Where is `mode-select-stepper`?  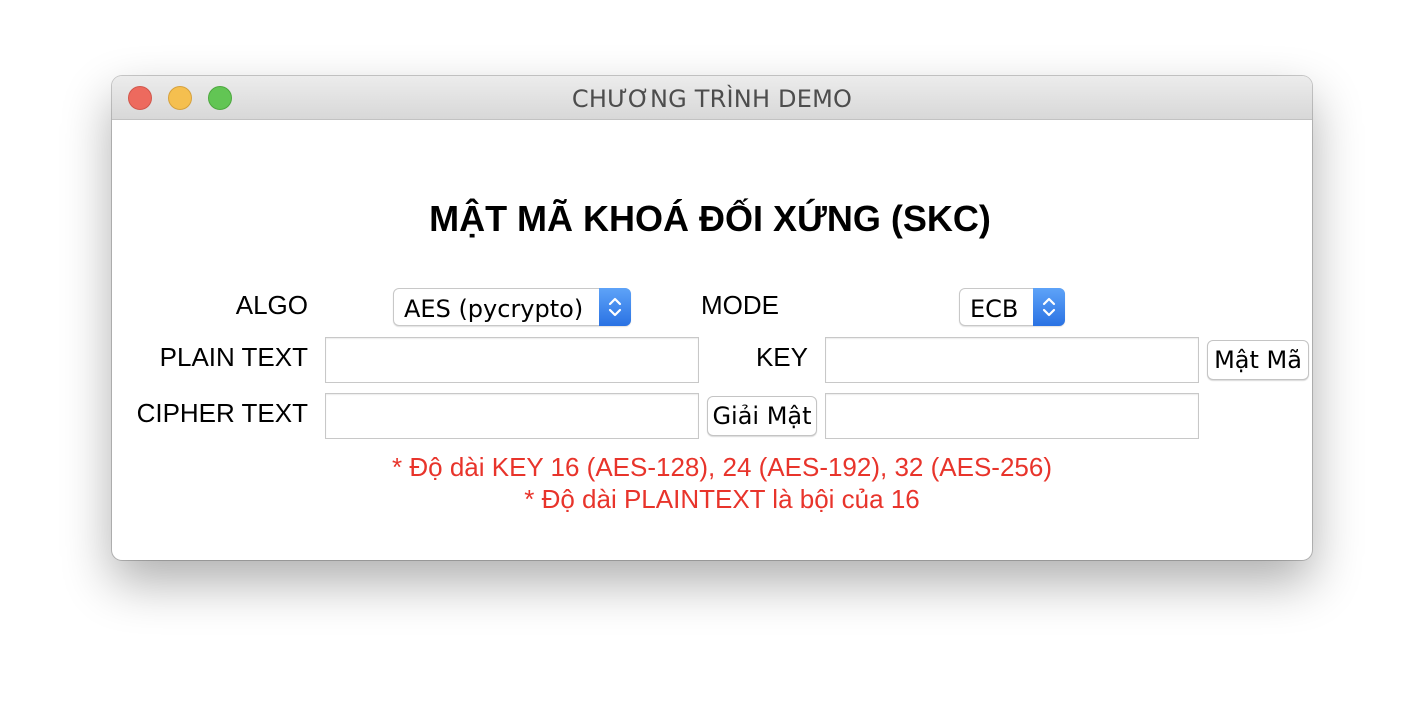
mode-select-stepper is located at coordinates (1049, 307).